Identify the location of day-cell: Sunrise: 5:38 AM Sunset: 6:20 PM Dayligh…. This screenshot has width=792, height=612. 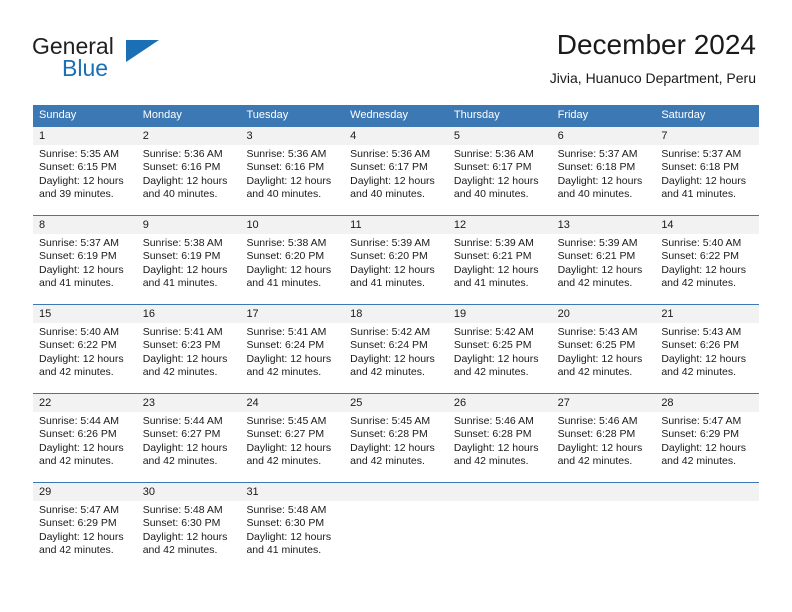
(292, 269).